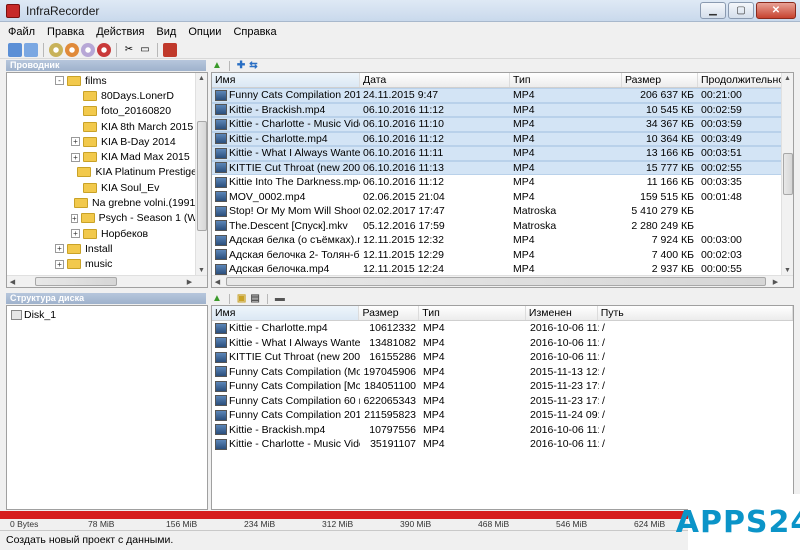 The image size is (800, 550). I want to click on monitor-icon: ▭, so click(145, 50).